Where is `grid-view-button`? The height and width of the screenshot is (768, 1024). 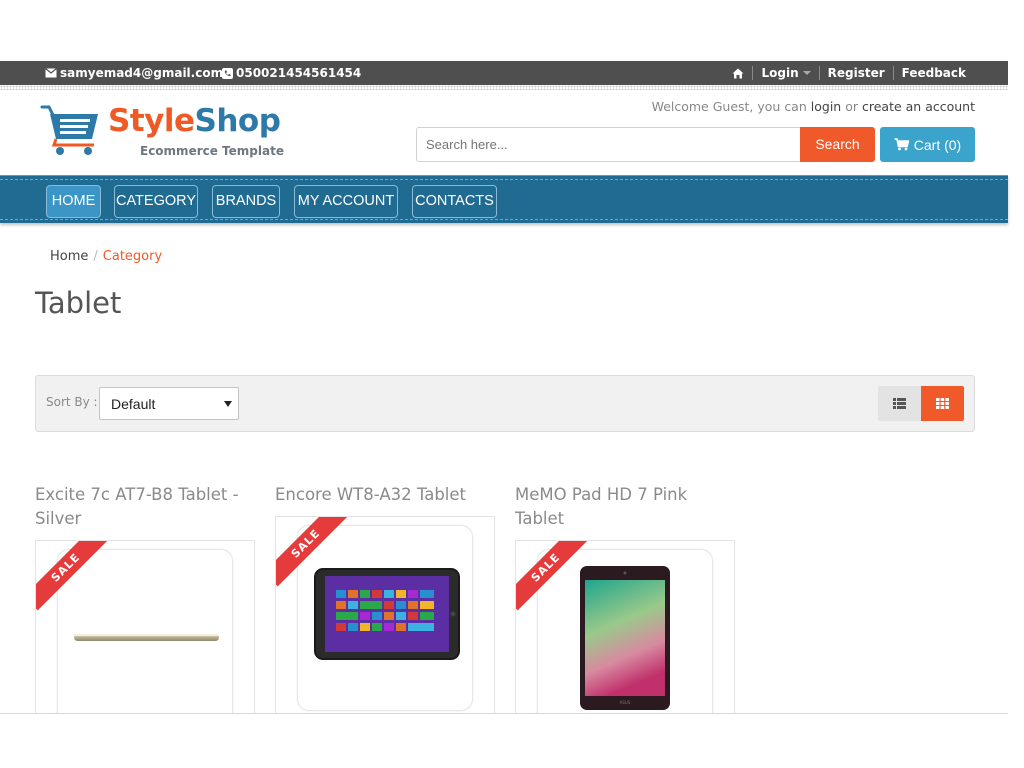 grid-view-button is located at coordinates (942, 403).